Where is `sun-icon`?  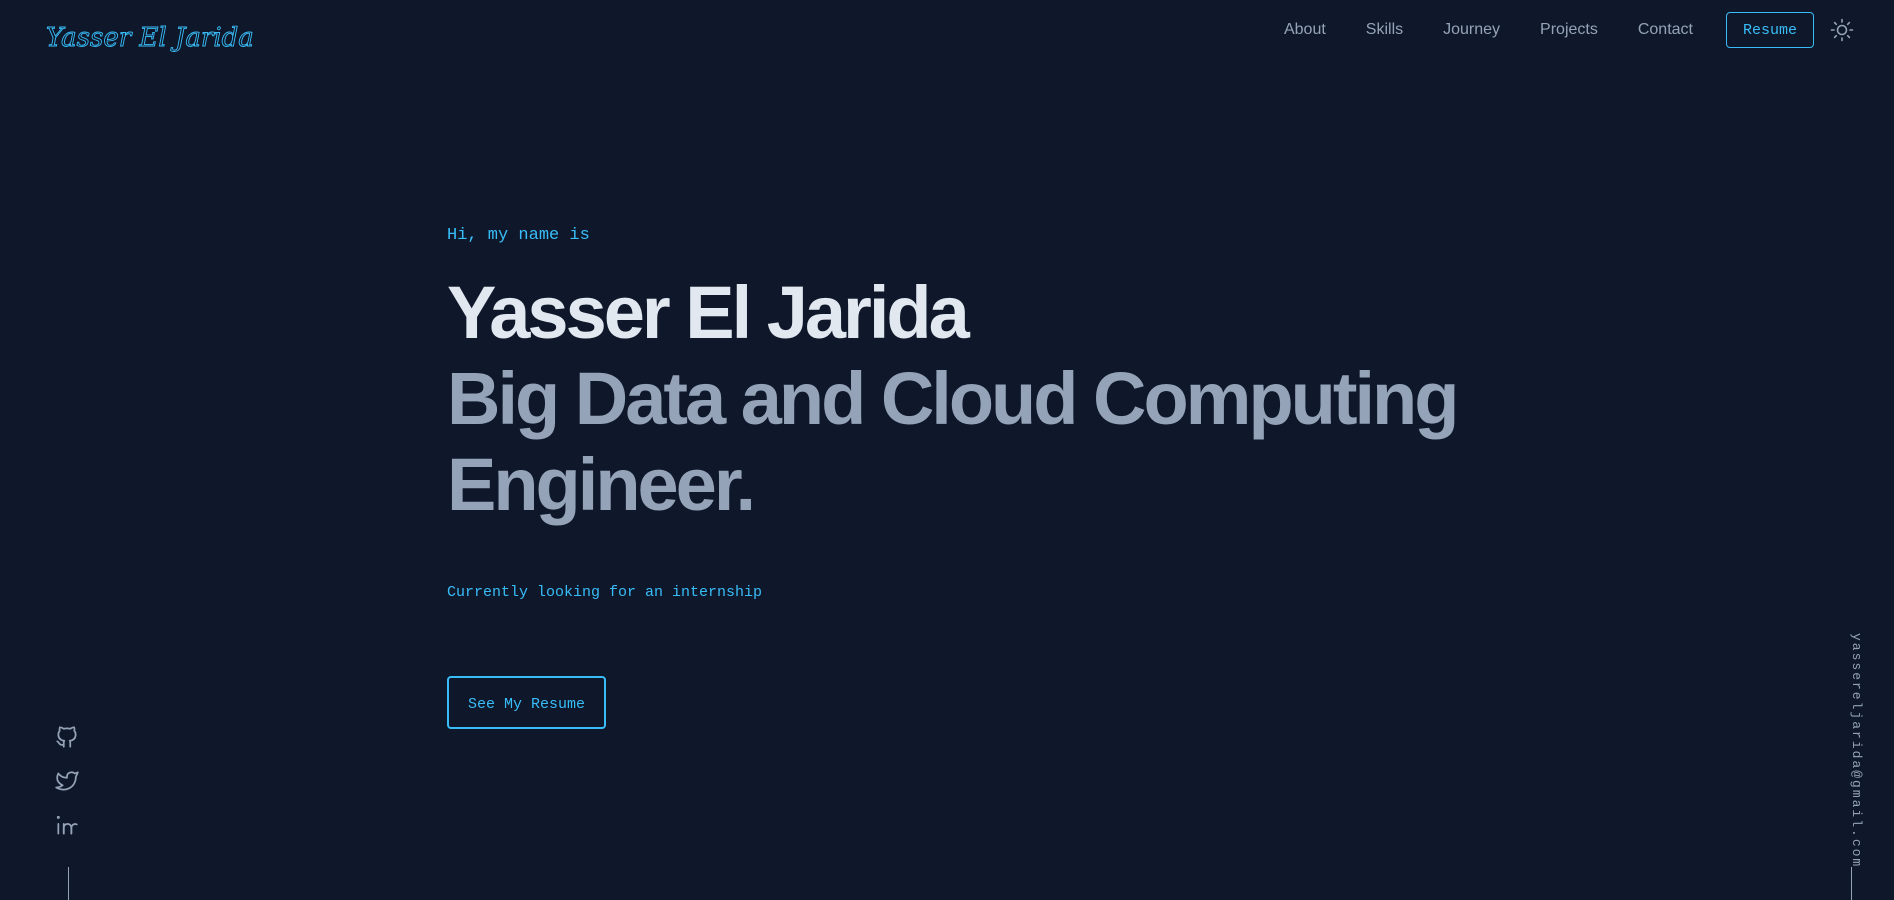 sun-icon is located at coordinates (1842, 30).